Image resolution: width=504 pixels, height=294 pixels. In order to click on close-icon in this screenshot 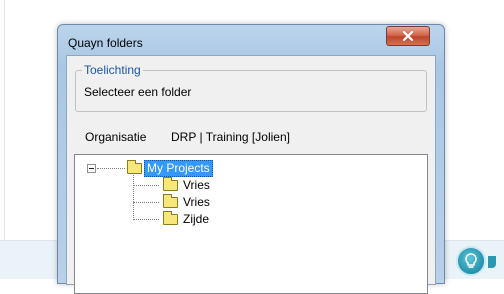, I will do `click(408, 36)`.